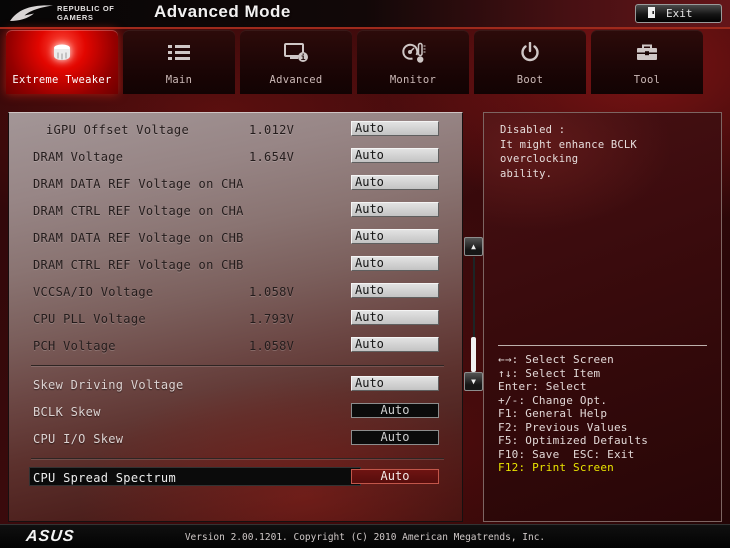 This screenshot has width=730, height=548. What do you see at coordinates (235, 385) in the screenshot?
I see `setting-row: Skew Driving Voltage Auto` at bounding box center [235, 385].